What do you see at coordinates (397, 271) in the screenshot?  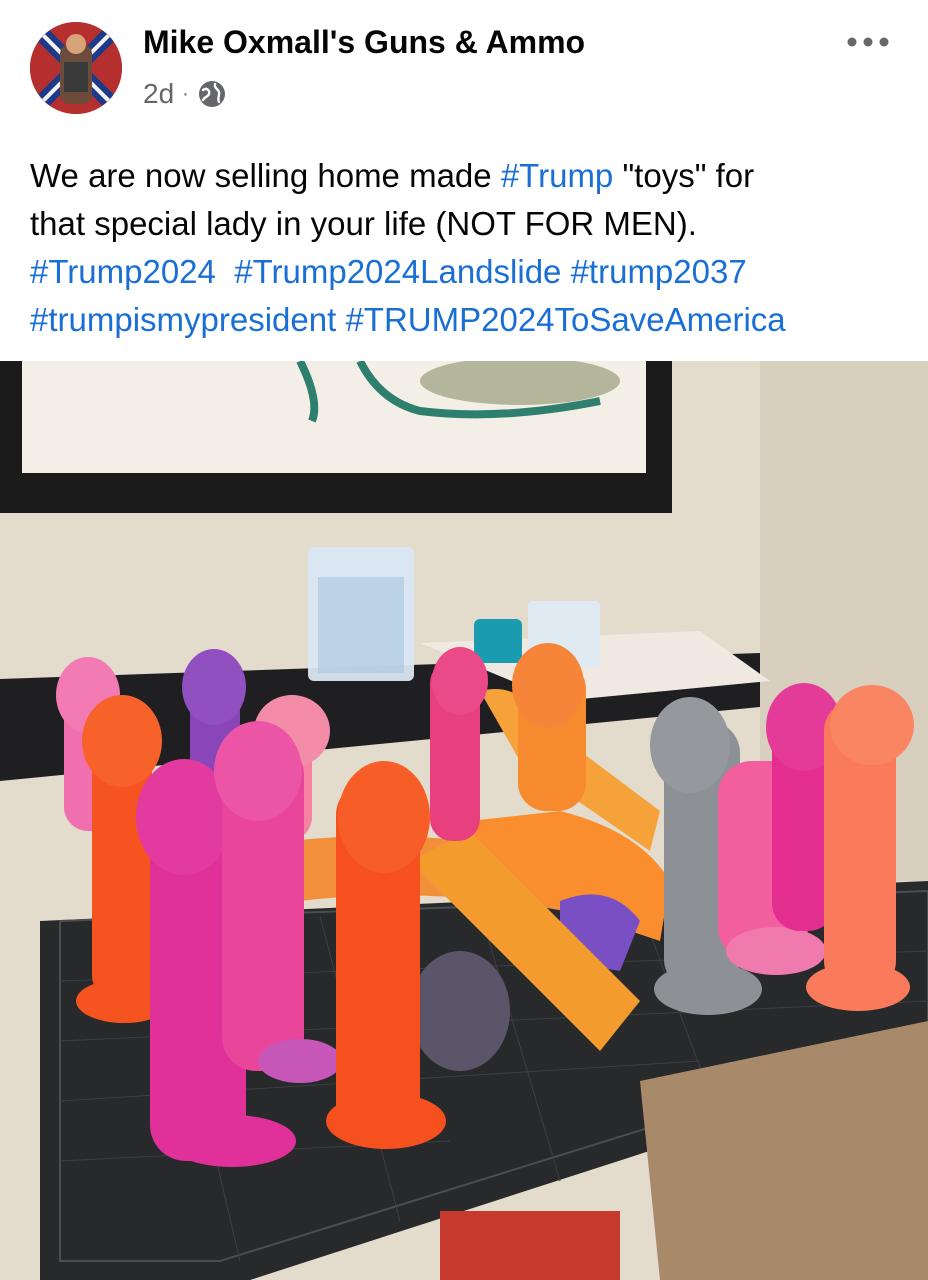 I see `hashtag-link: #Trump2024Landslide` at bounding box center [397, 271].